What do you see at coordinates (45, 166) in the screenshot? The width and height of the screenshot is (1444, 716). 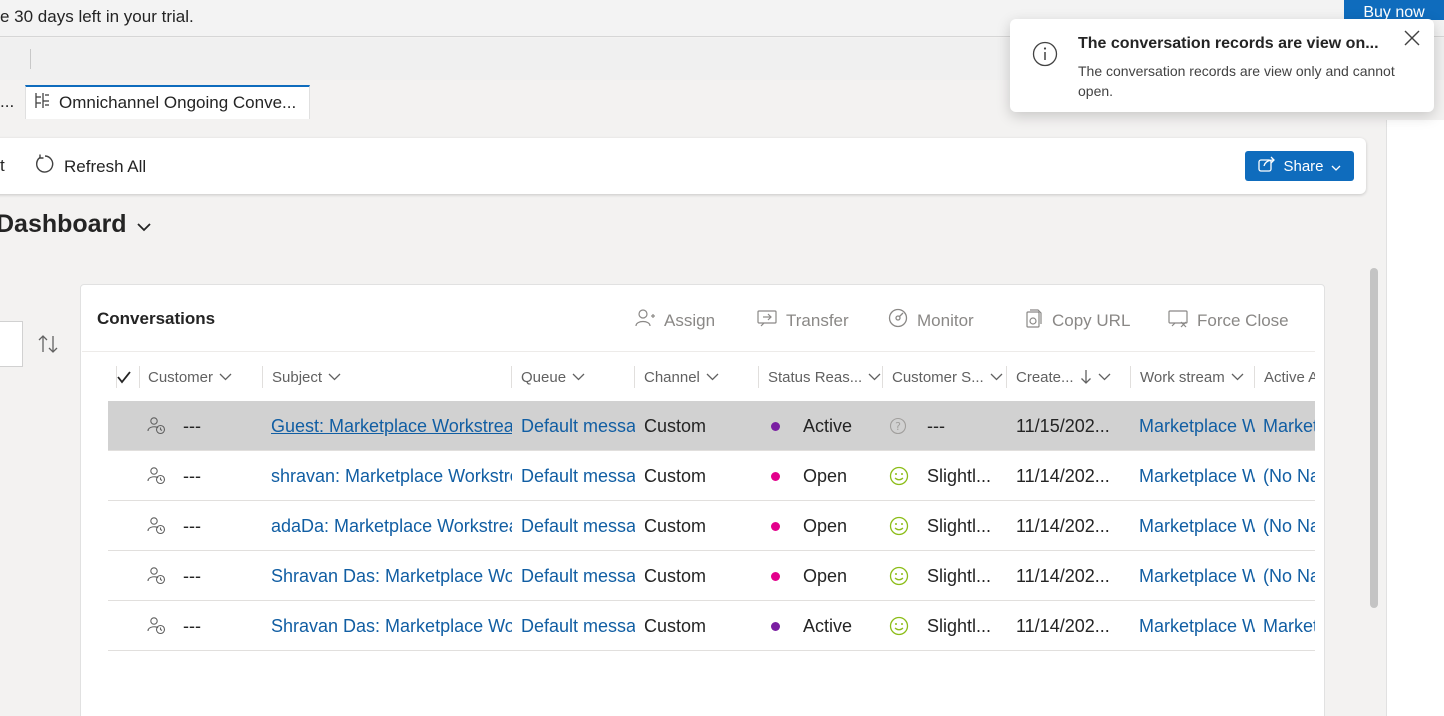 I see `refresh-icon` at bounding box center [45, 166].